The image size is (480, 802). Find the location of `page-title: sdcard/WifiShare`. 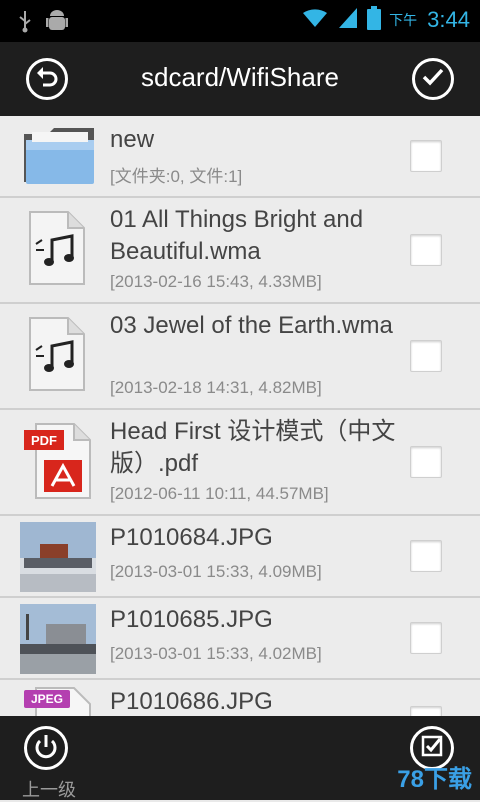

page-title: sdcard/WifiShare is located at coordinates (240, 77).